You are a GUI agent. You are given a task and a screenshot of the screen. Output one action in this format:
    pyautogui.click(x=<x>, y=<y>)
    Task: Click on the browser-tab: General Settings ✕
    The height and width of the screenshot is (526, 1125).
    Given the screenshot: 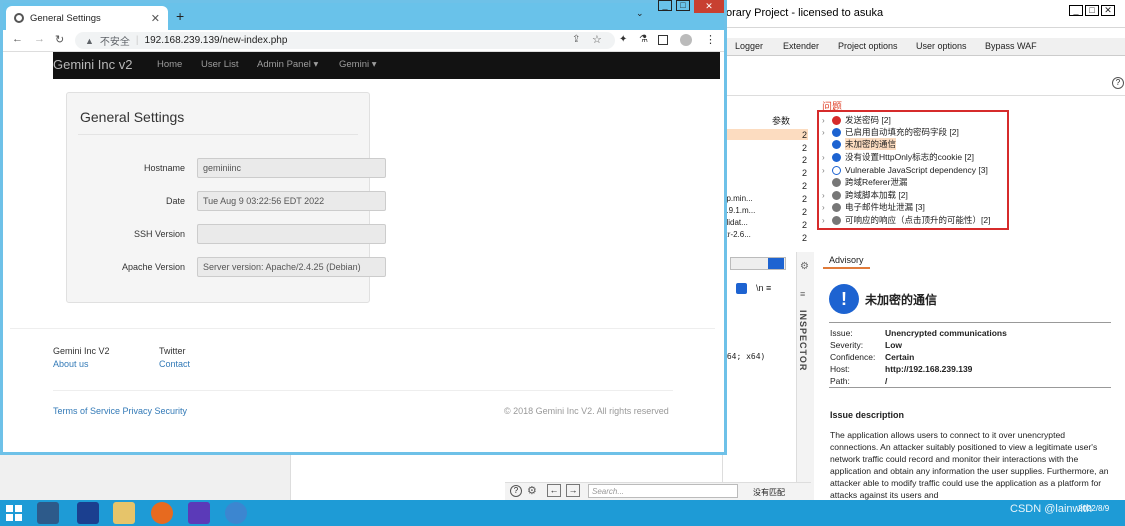 What is the action you would take?
    pyautogui.click(x=87, y=18)
    